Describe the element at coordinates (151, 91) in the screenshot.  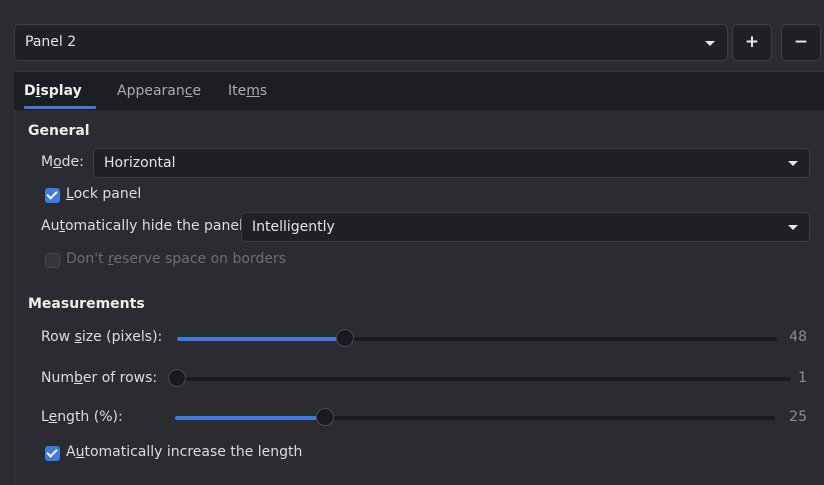
I see `tab-appearance-label-a: Appearan` at that location.